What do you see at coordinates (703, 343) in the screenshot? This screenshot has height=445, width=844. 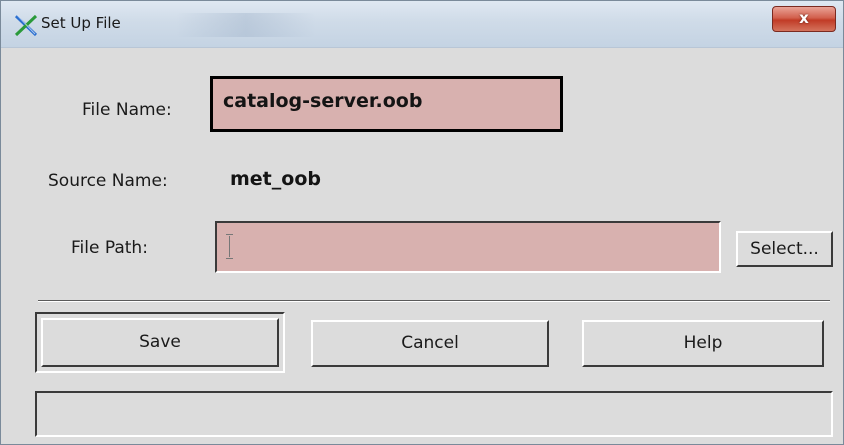 I see `help-button: Help` at bounding box center [703, 343].